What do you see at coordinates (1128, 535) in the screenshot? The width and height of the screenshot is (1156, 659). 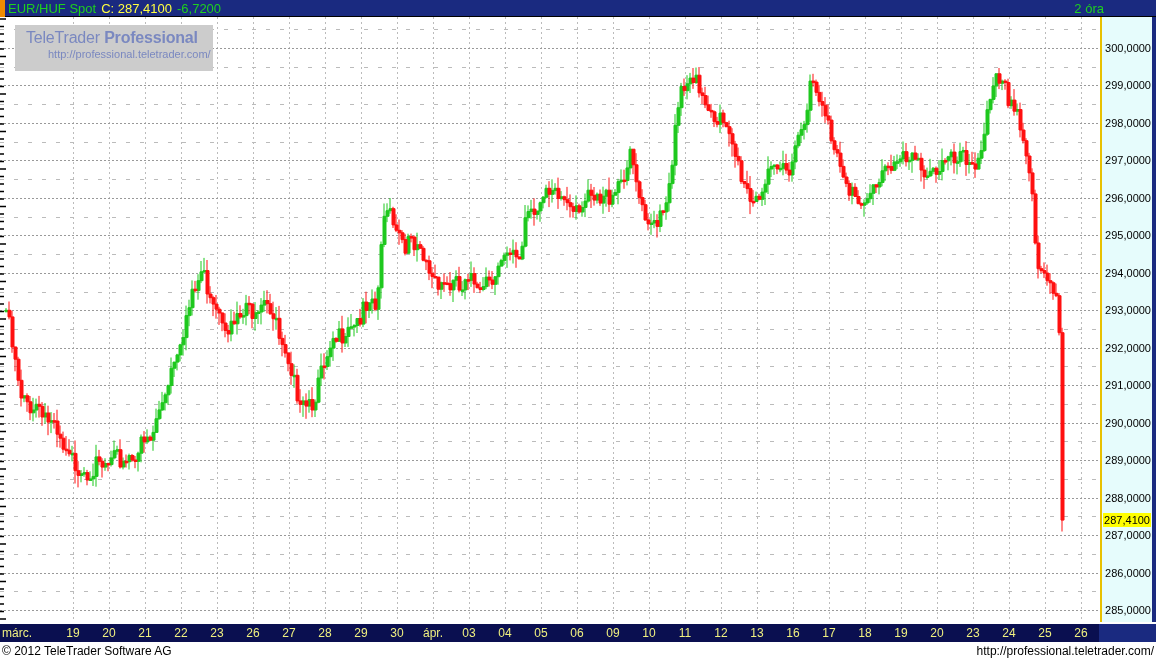 I see `price-axis-label: 287,0000` at bounding box center [1128, 535].